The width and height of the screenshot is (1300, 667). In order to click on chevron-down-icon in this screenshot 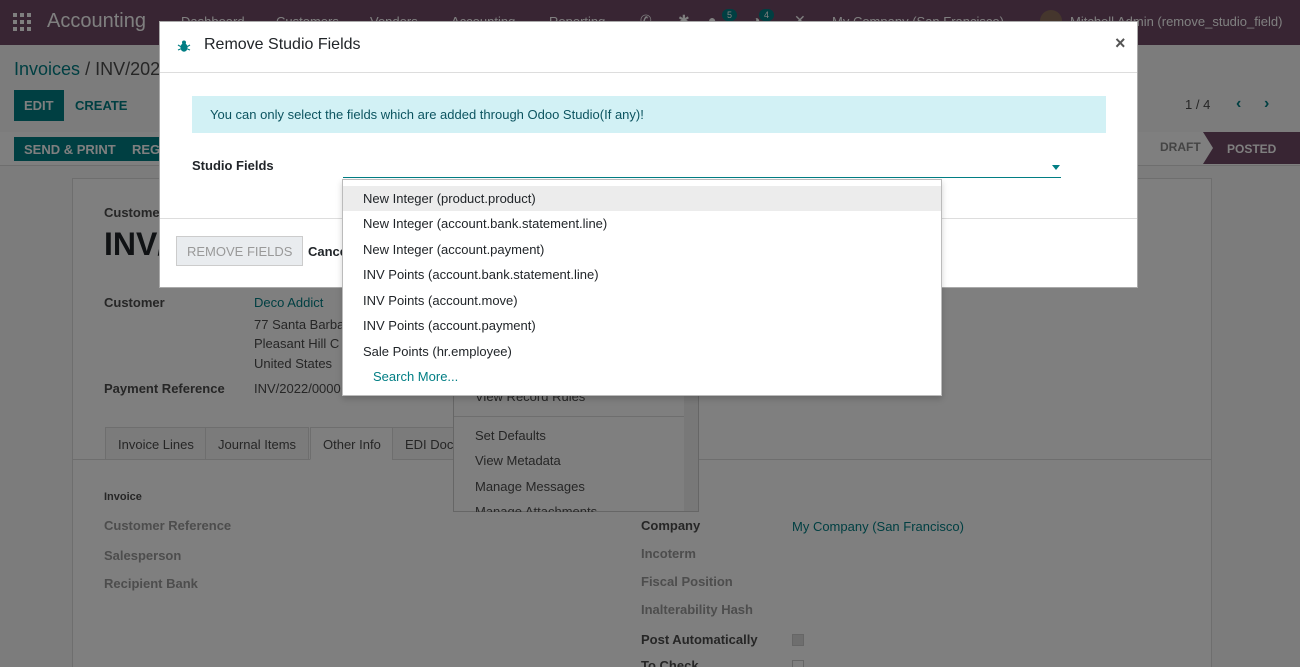, I will do `click(1056, 167)`.